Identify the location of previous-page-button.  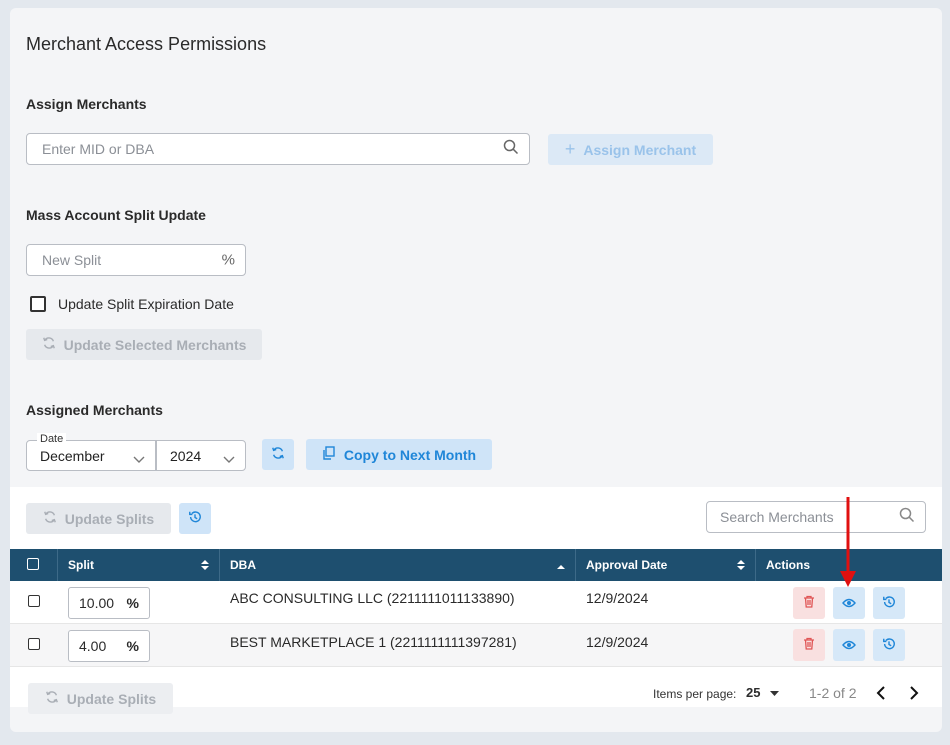
(881, 695).